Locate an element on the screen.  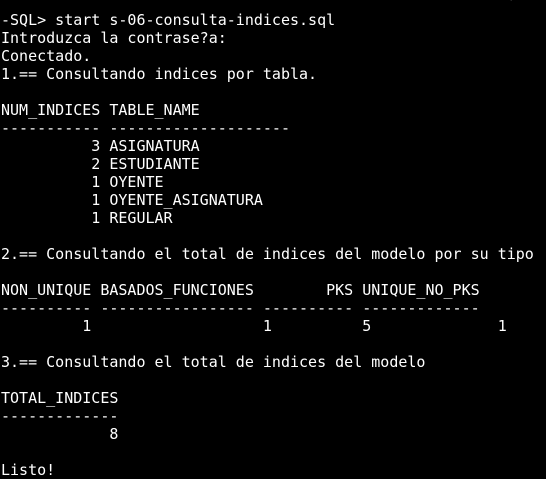
unique-no-pks-cell: 1 is located at coordinates (443, 326).